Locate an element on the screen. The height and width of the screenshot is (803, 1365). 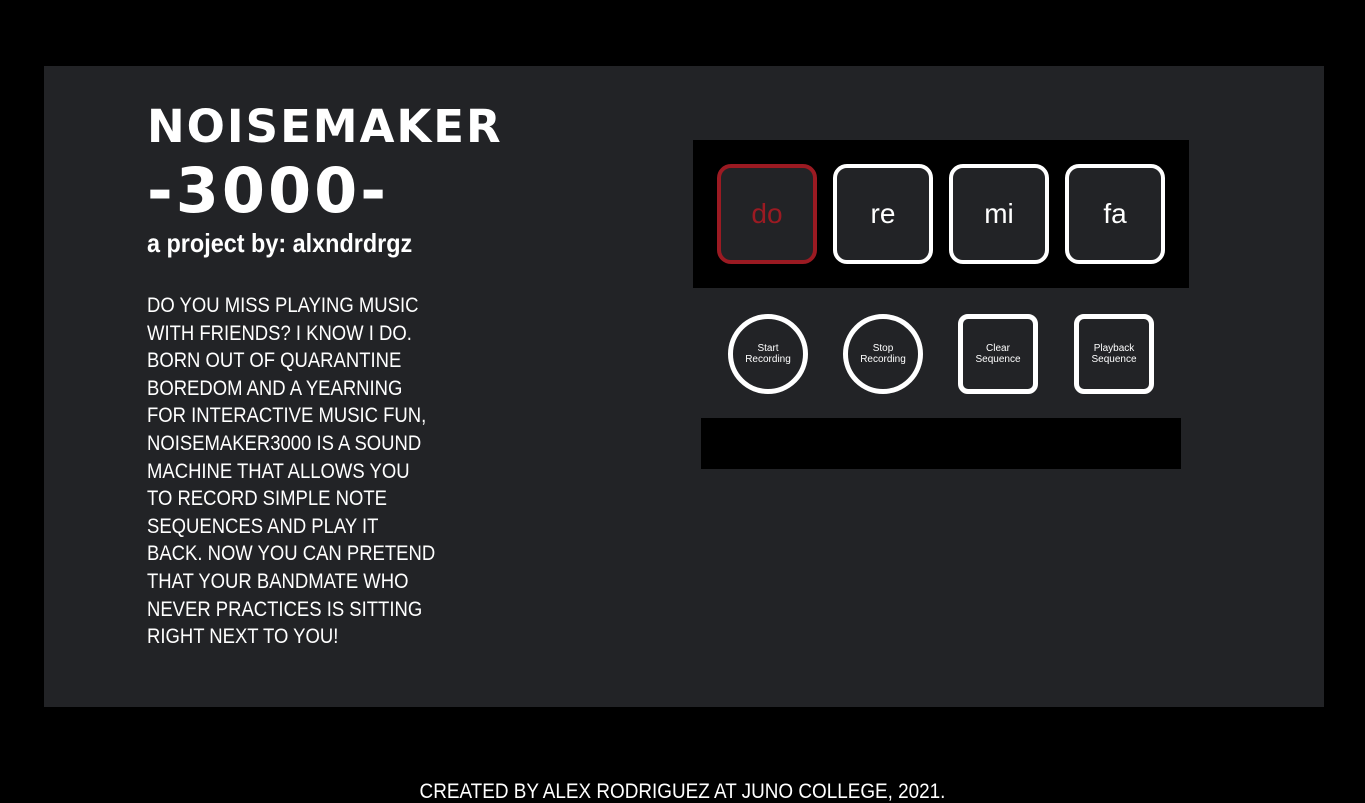
stop-recording-label: Stop Recording is located at coordinates (883, 354).